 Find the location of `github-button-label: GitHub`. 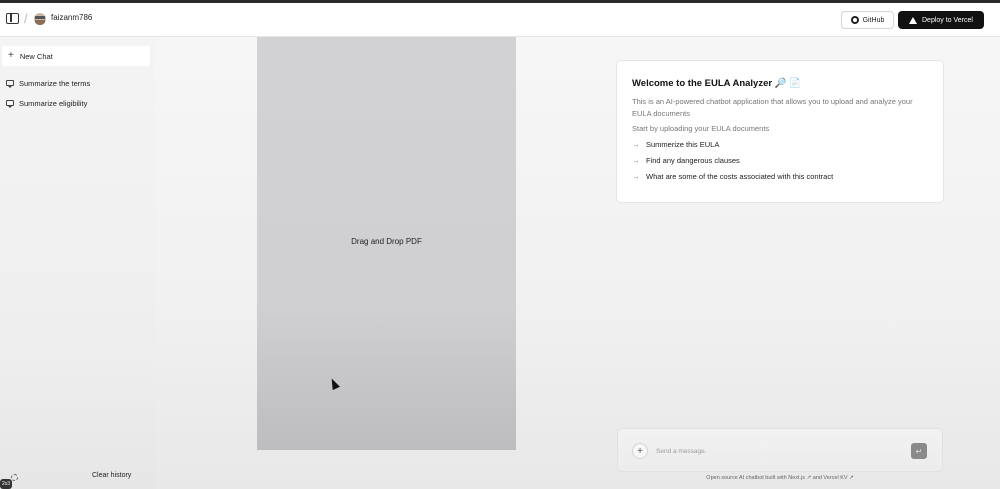

github-button-label: GitHub is located at coordinates (873, 20).